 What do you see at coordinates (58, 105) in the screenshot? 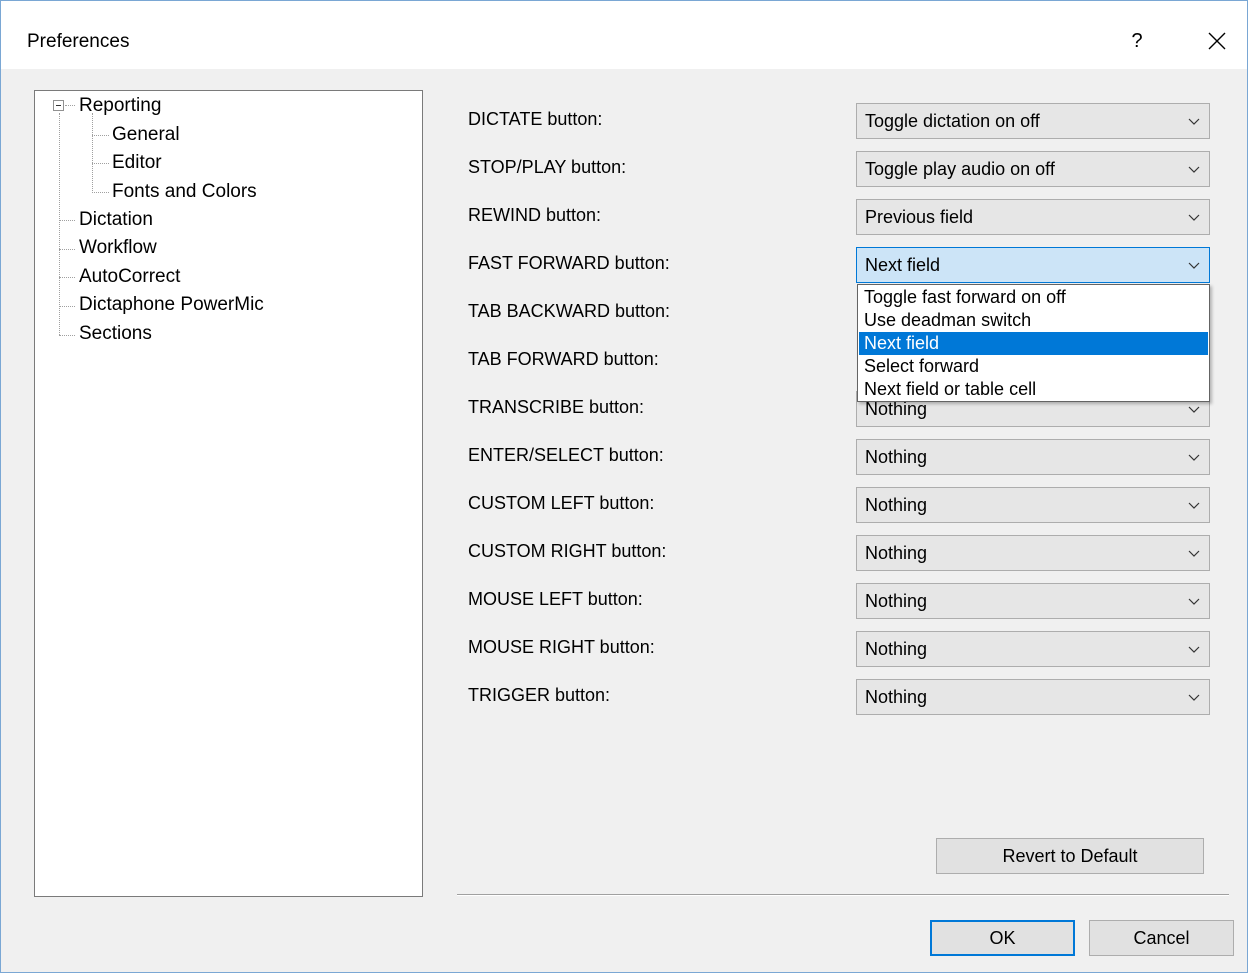
I see `collapse-reporting-icon` at bounding box center [58, 105].